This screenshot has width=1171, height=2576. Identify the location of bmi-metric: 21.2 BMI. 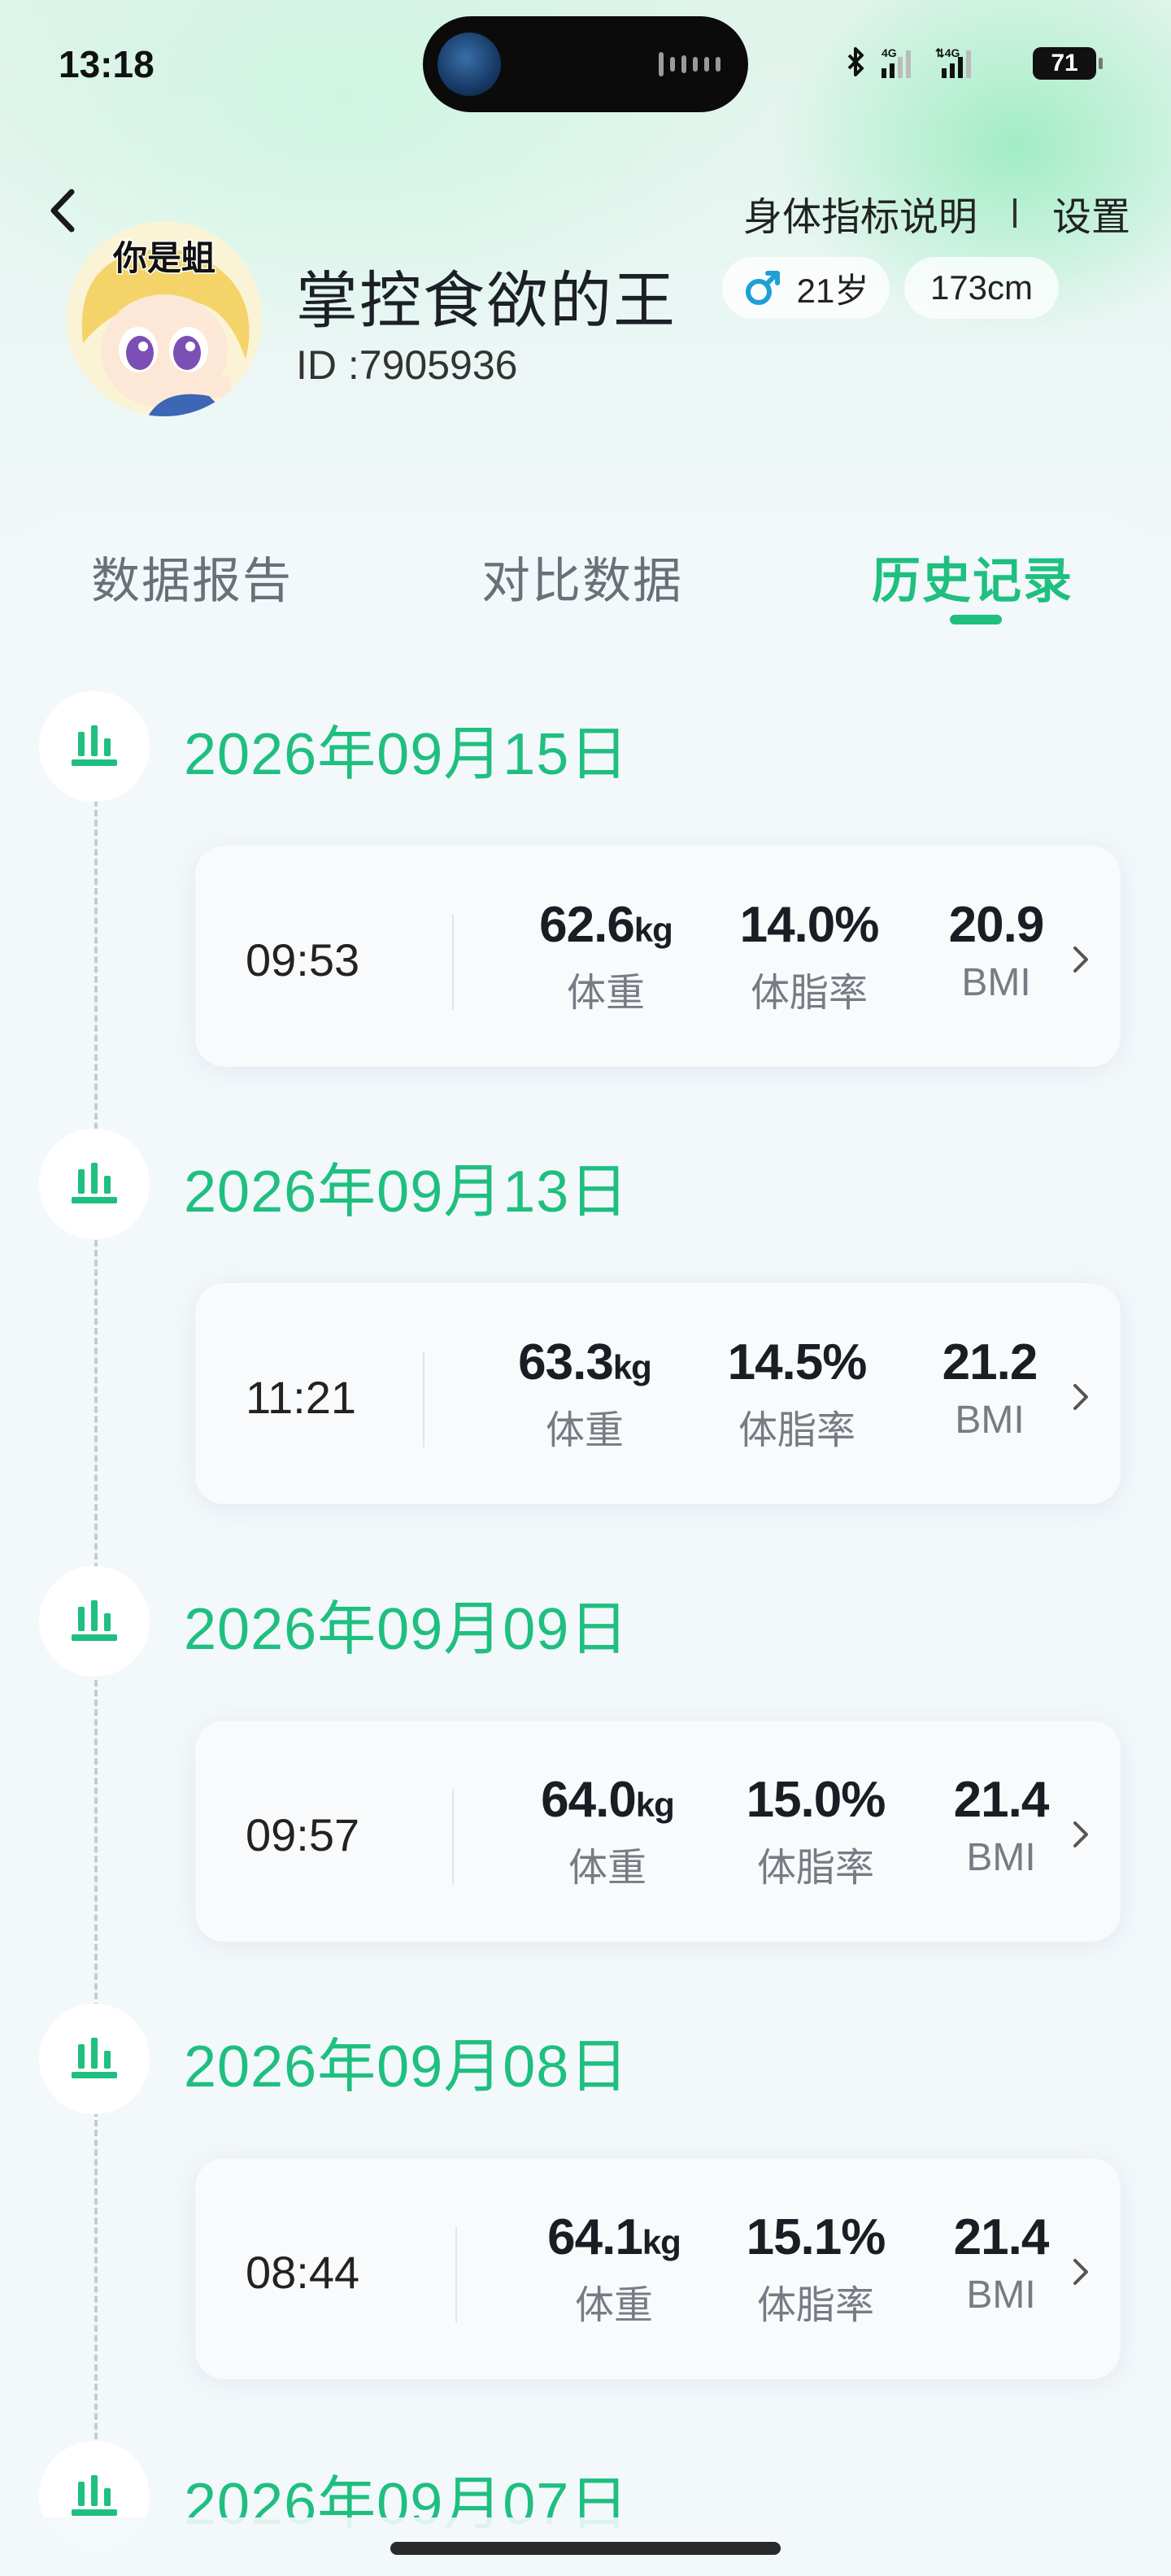
(989, 1388).